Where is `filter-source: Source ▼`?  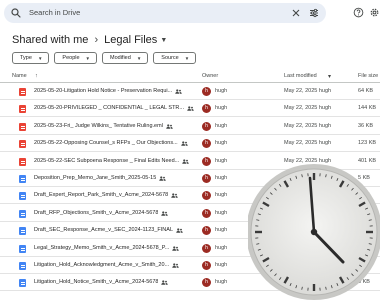 filter-source: Source ▼ is located at coordinates (175, 58).